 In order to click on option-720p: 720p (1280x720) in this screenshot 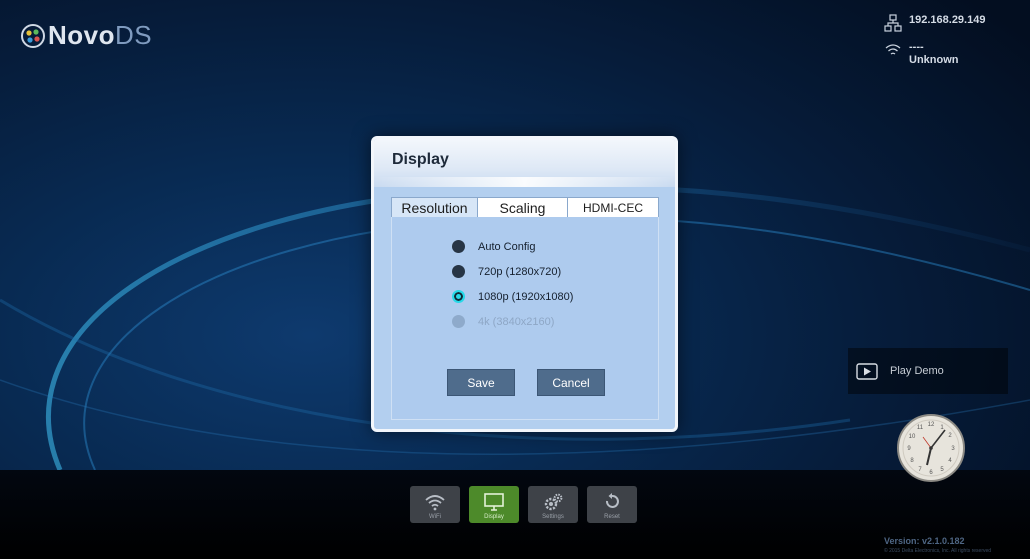, I will do `click(512, 271)`.